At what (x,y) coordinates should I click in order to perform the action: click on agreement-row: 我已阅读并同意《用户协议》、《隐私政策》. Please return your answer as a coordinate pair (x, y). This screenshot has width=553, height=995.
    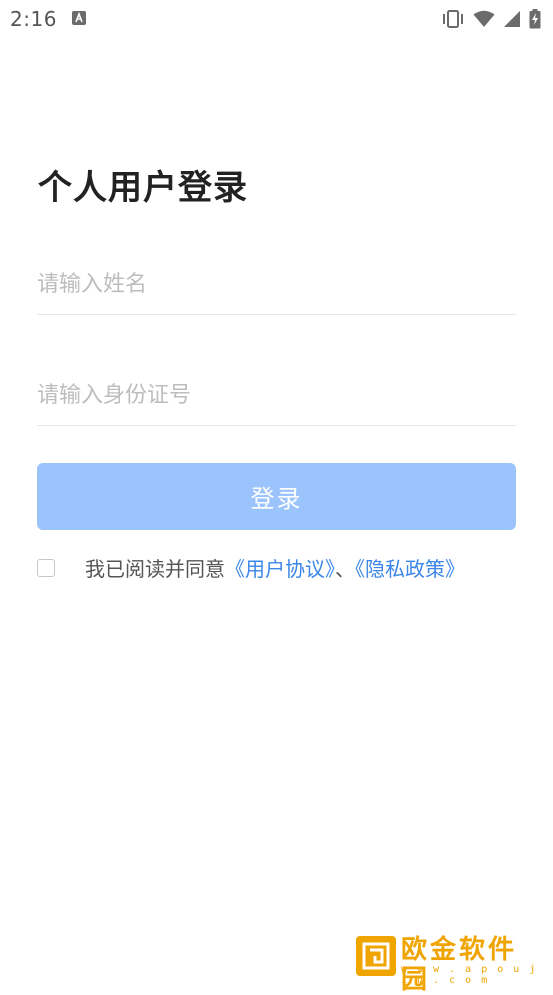
    Looking at the image, I should click on (282, 569).